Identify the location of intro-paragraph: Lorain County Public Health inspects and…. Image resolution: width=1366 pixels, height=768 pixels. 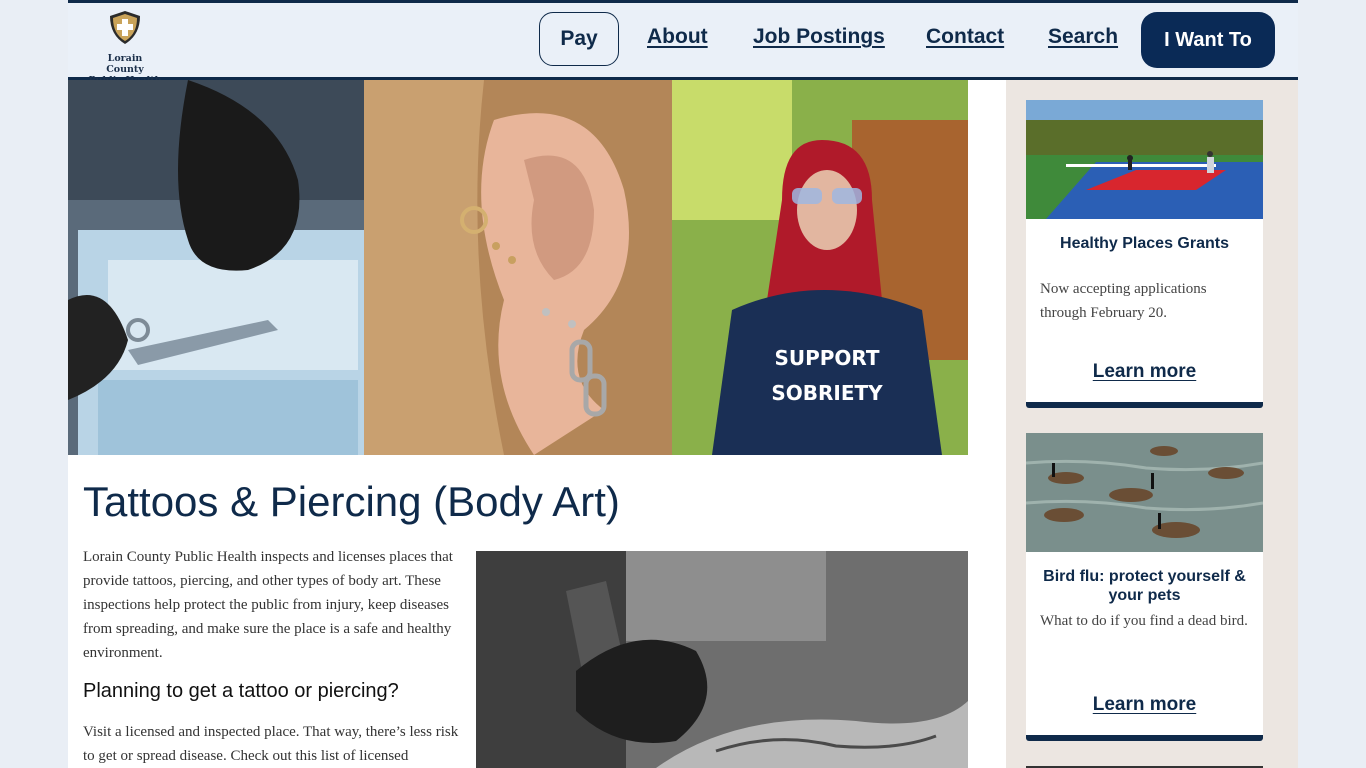
(268, 605).